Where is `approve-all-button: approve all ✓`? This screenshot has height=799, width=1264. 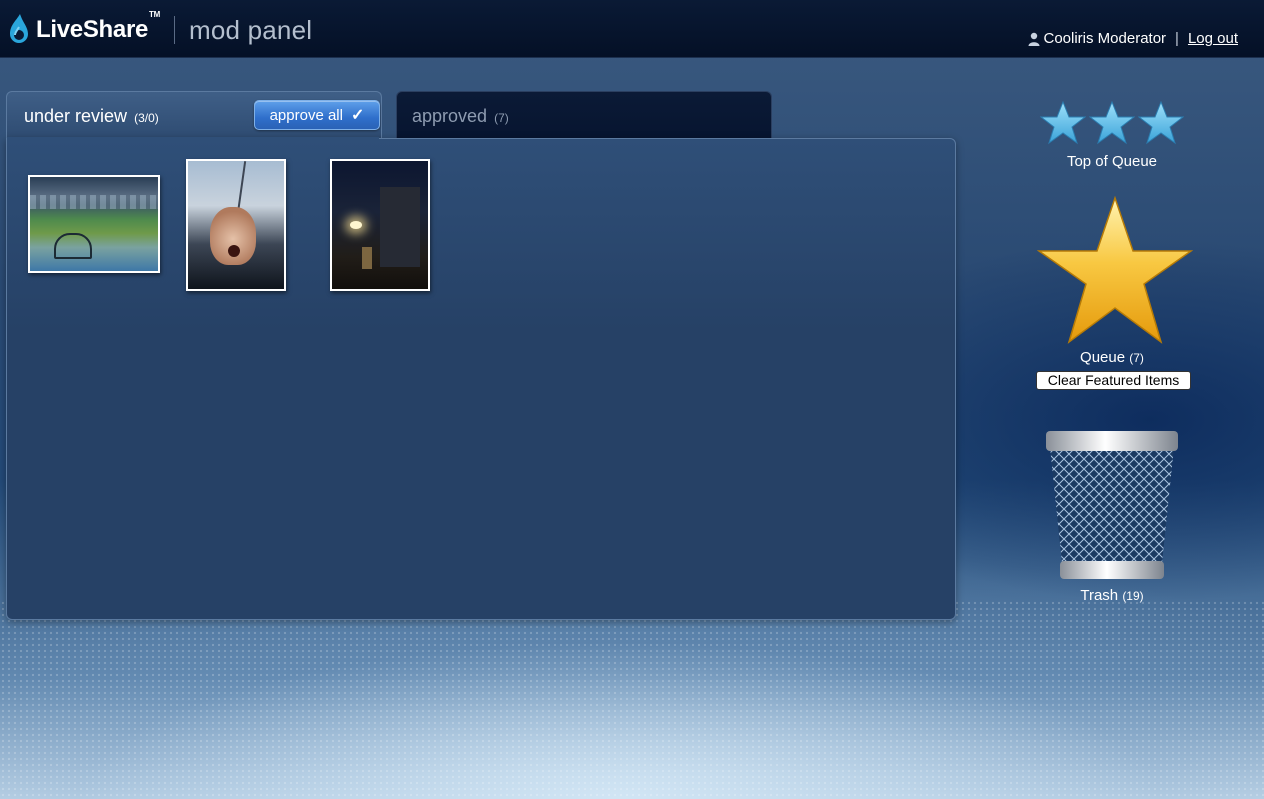
approve-all-button: approve all ✓ is located at coordinates (317, 115).